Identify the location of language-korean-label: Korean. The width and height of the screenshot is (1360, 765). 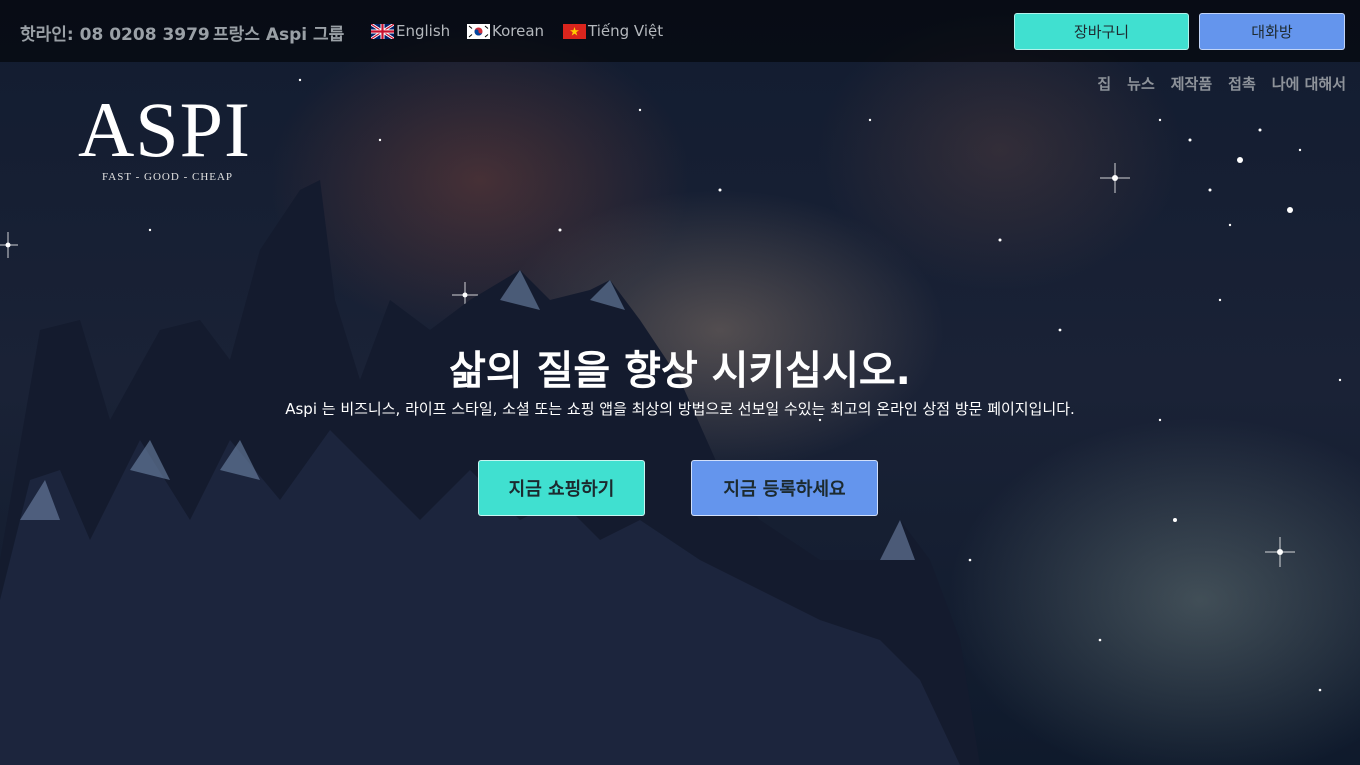
(518, 31).